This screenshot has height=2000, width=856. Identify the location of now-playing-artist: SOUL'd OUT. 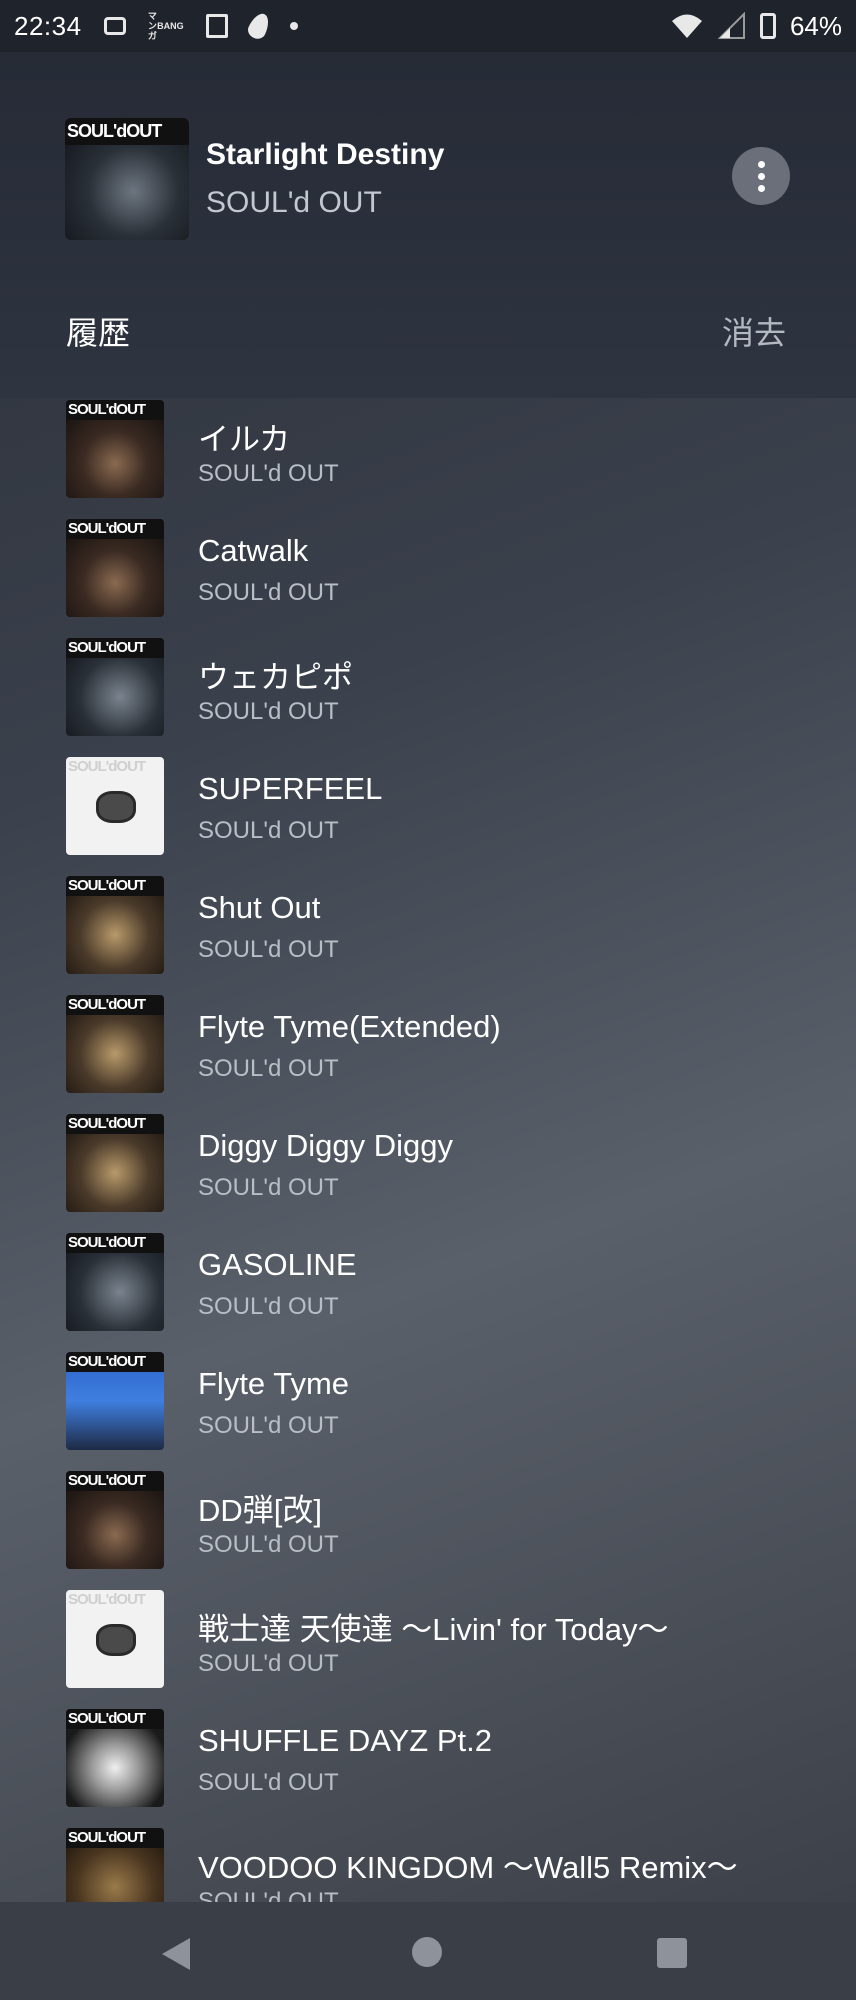
(294, 202).